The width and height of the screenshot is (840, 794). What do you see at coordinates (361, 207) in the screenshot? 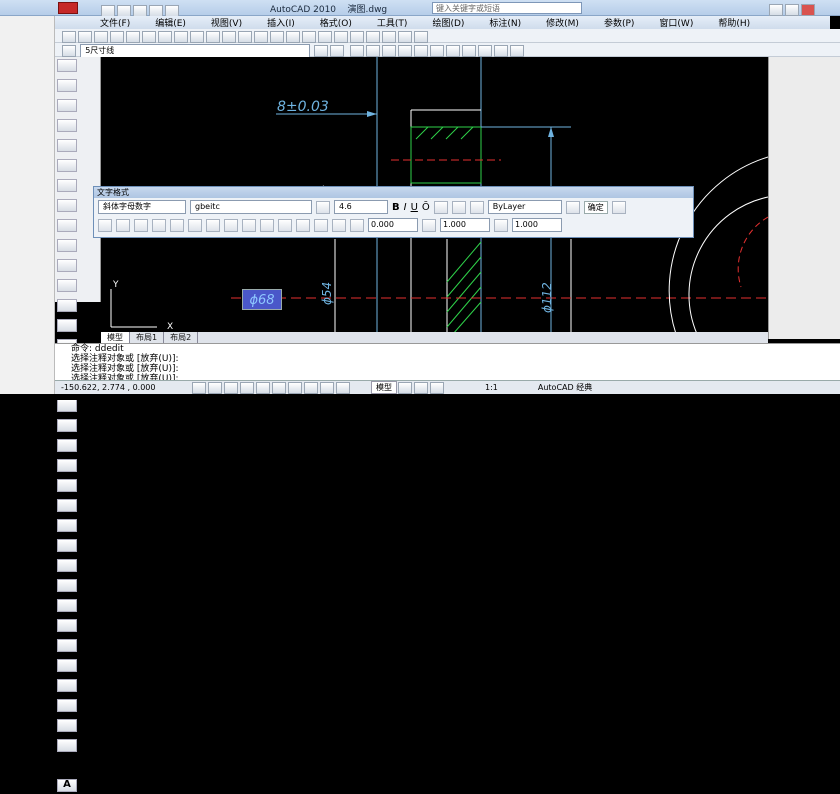
I see `text-height-field: 4.6` at bounding box center [361, 207].